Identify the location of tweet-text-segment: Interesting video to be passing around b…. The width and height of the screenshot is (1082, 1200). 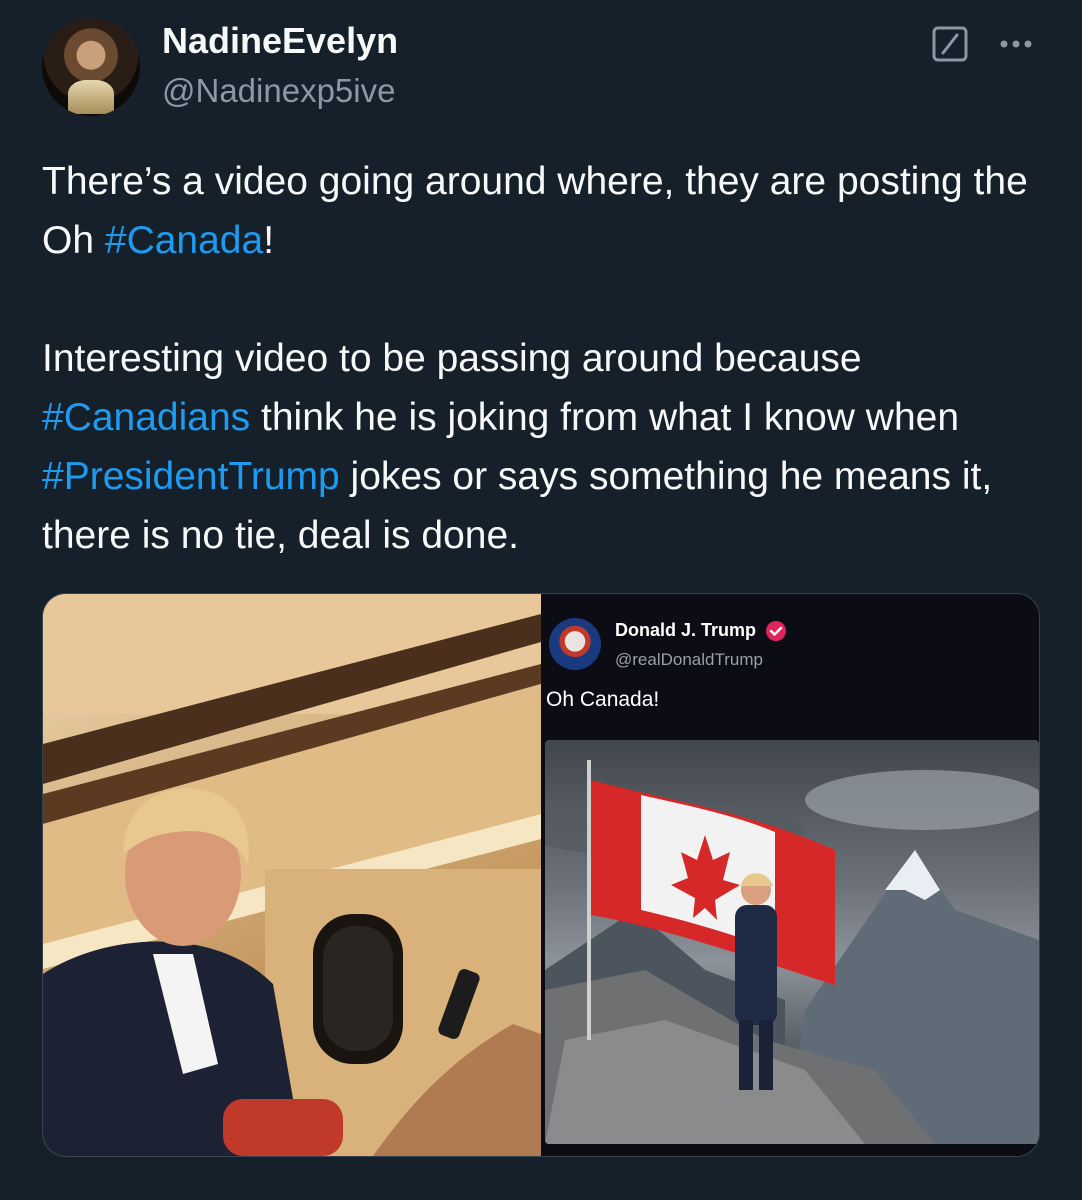
(452, 358).